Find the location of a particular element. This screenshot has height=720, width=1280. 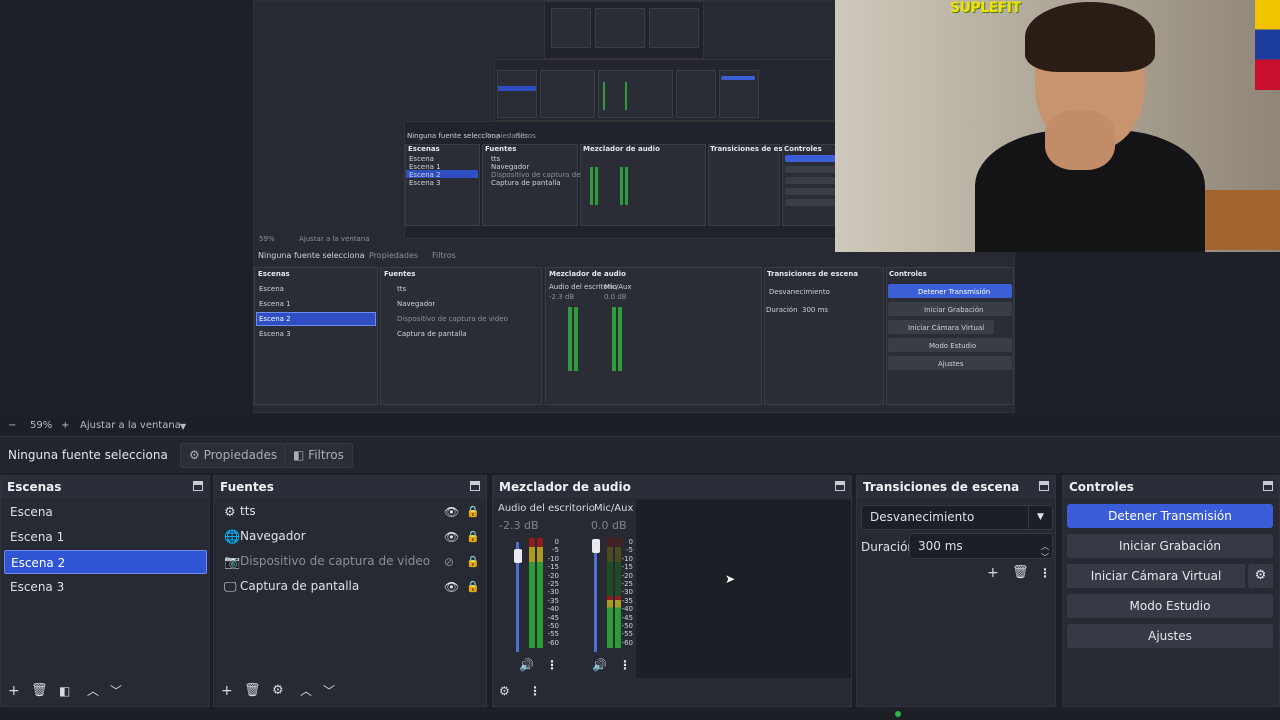

nested-zoom-label: 59% is located at coordinates (267, 239).